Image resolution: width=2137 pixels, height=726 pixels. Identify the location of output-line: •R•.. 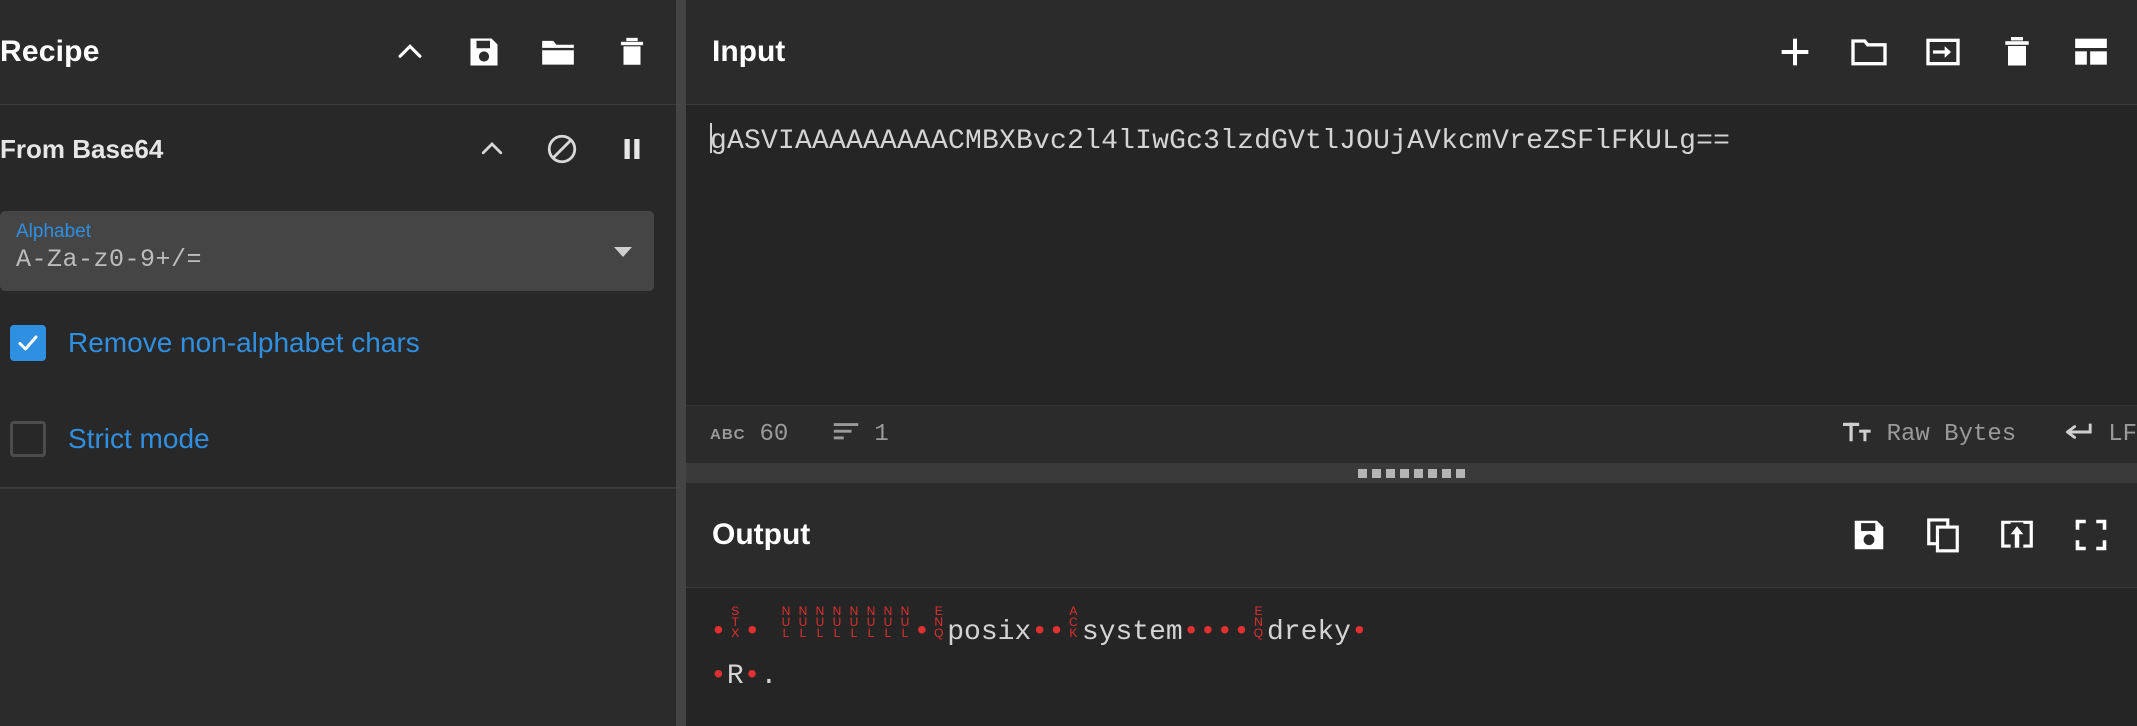
(1423, 677).